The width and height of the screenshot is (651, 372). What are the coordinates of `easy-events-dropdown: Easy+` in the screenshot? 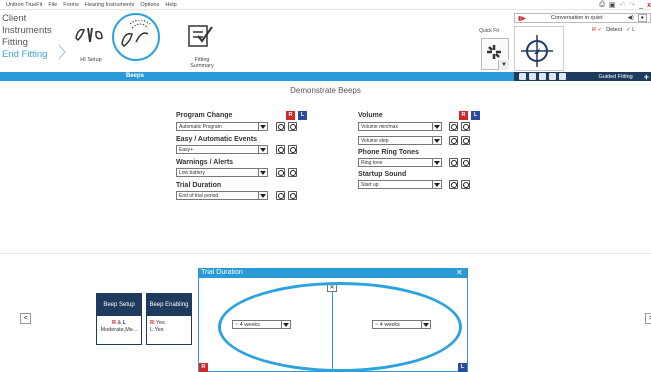 It's located at (217, 149).